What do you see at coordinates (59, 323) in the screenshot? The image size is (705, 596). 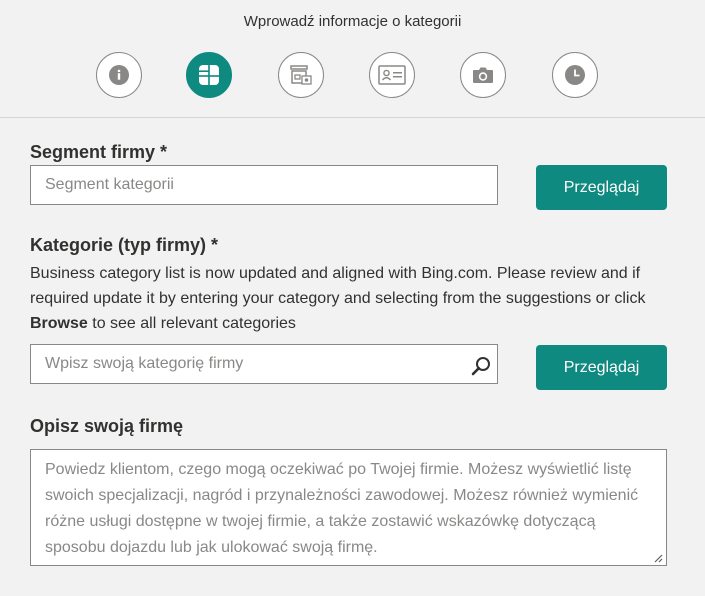 I see `browse-emphasis: Browse` at bounding box center [59, 323].